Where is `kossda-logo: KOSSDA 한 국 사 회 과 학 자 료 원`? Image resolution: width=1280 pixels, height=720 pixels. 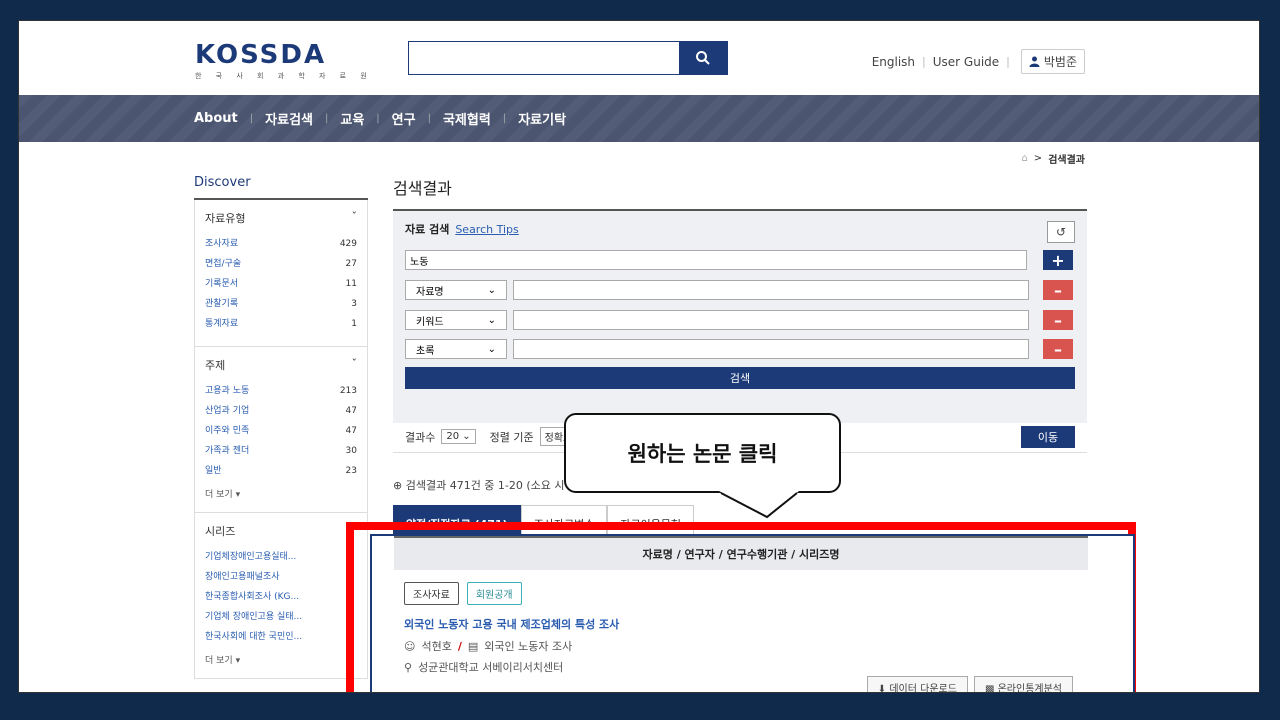 kossda-logo: KOSSDA 한 국 사 회 과 학 자 료 원 is located at coordinates (281, 61).